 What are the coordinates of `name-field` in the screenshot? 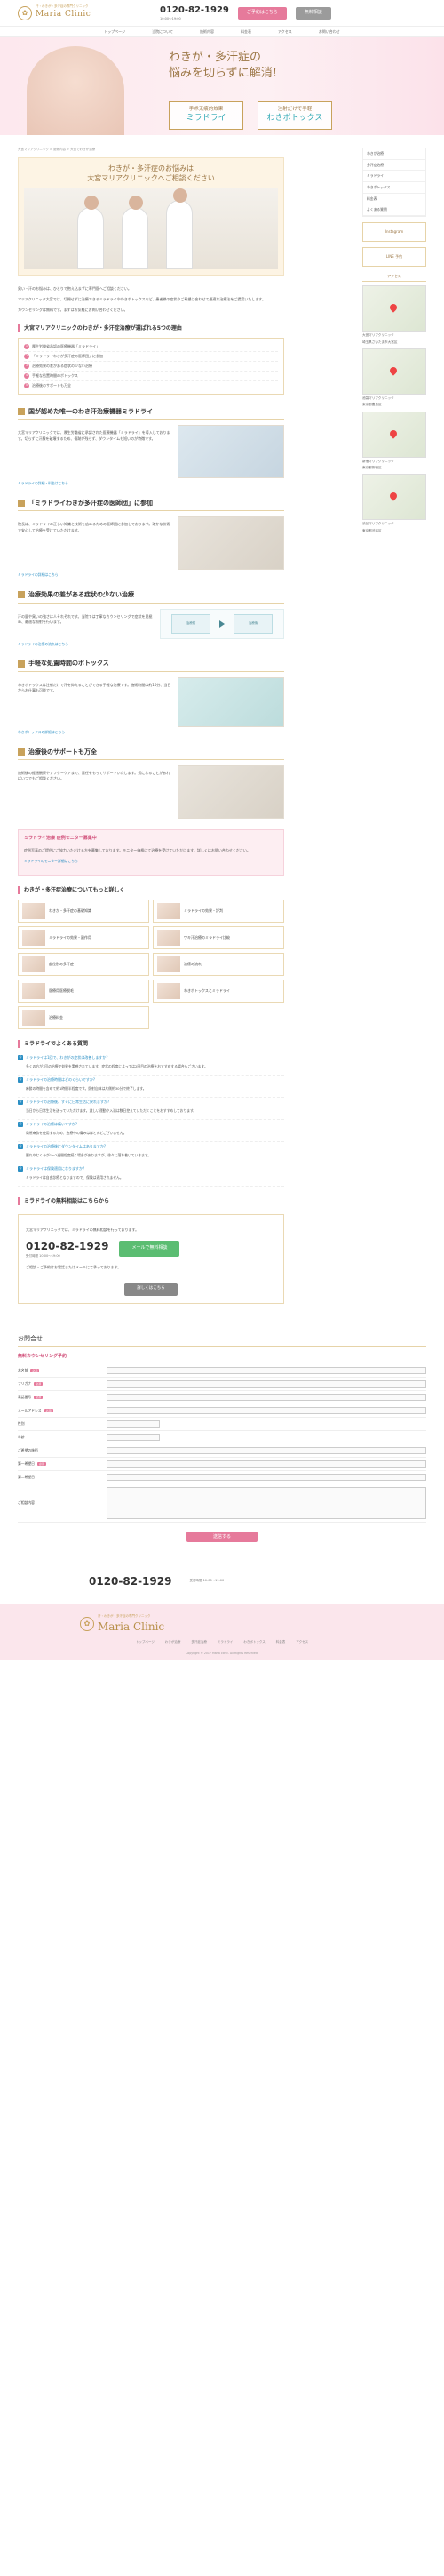 It's located at (266, 1370).